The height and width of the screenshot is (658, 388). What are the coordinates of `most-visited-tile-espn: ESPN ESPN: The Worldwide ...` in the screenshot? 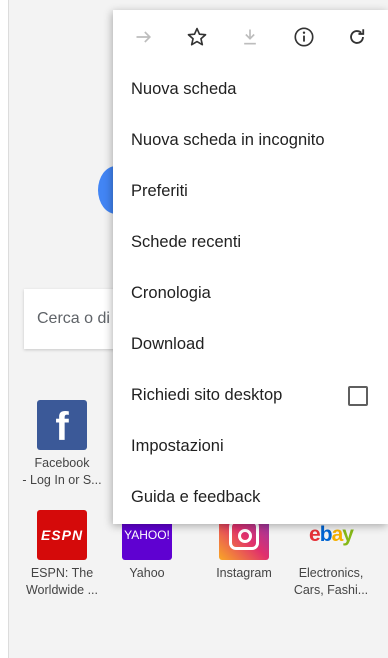 It's located at (62, 554).